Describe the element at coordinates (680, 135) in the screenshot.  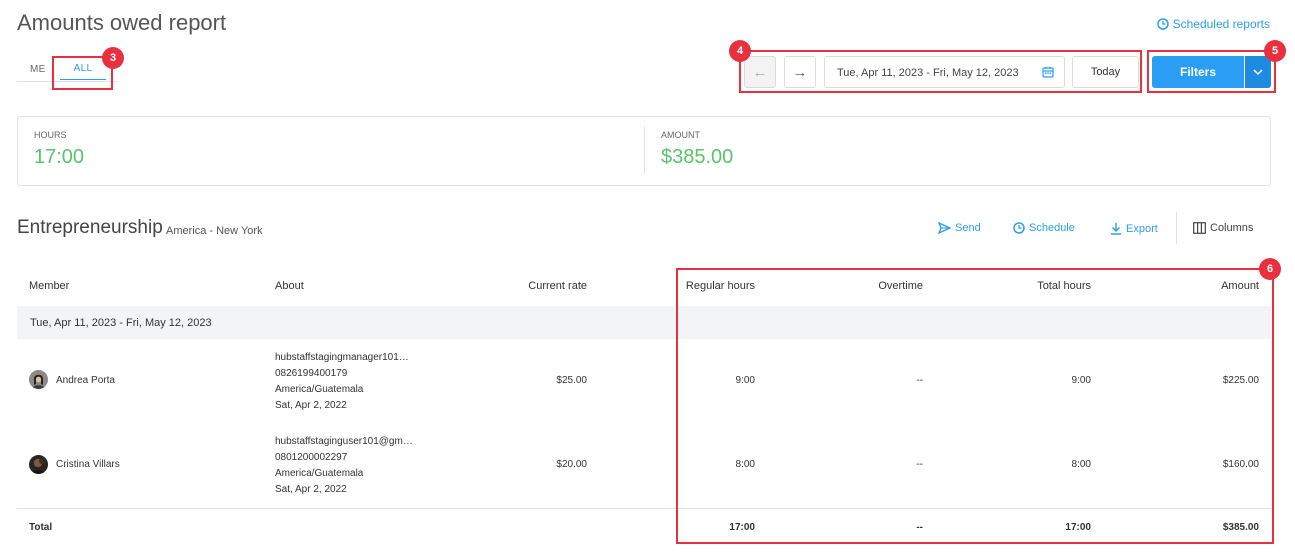
I see `amount-label: AMOUNT` at that location.